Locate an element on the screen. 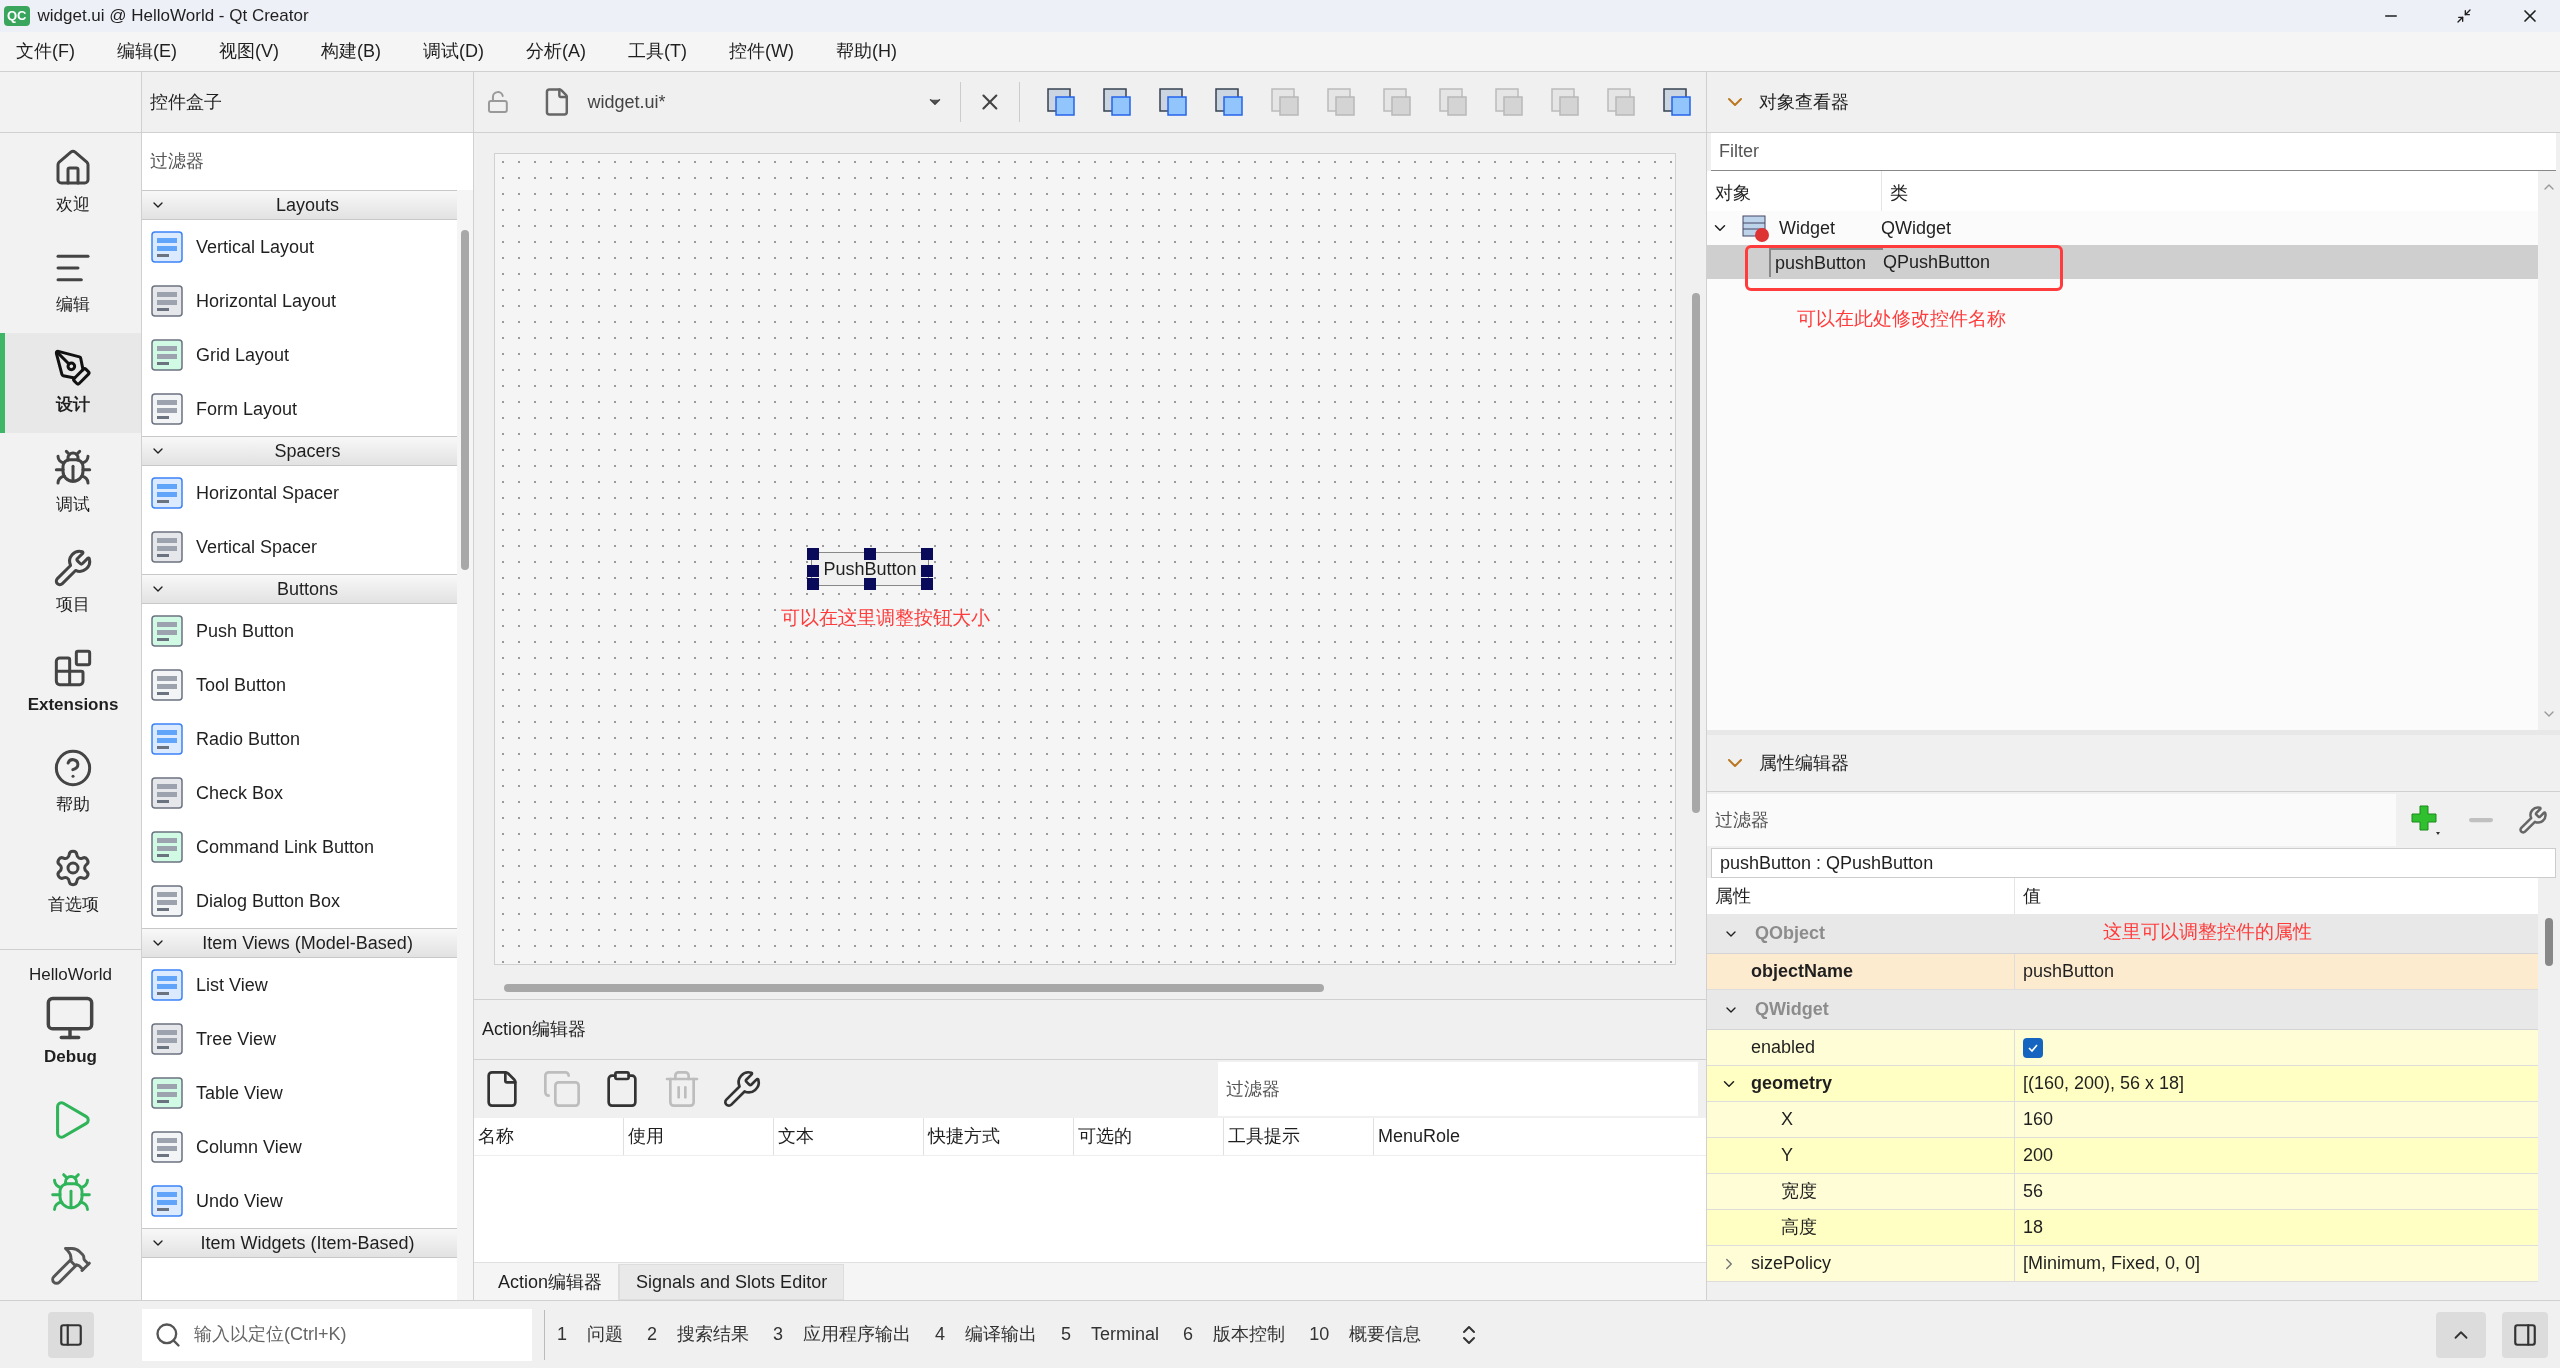  output-pane-button: 6 版本控制 is located at coordinates (1234, 1334).